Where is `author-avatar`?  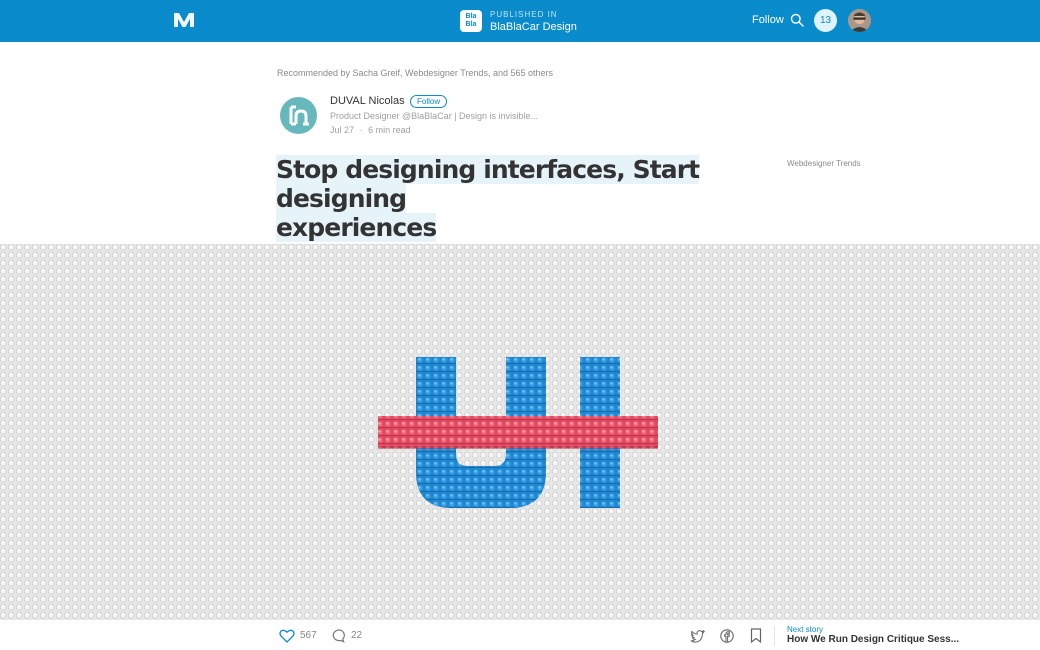 author-avatar is located at coordinates (298, 115).